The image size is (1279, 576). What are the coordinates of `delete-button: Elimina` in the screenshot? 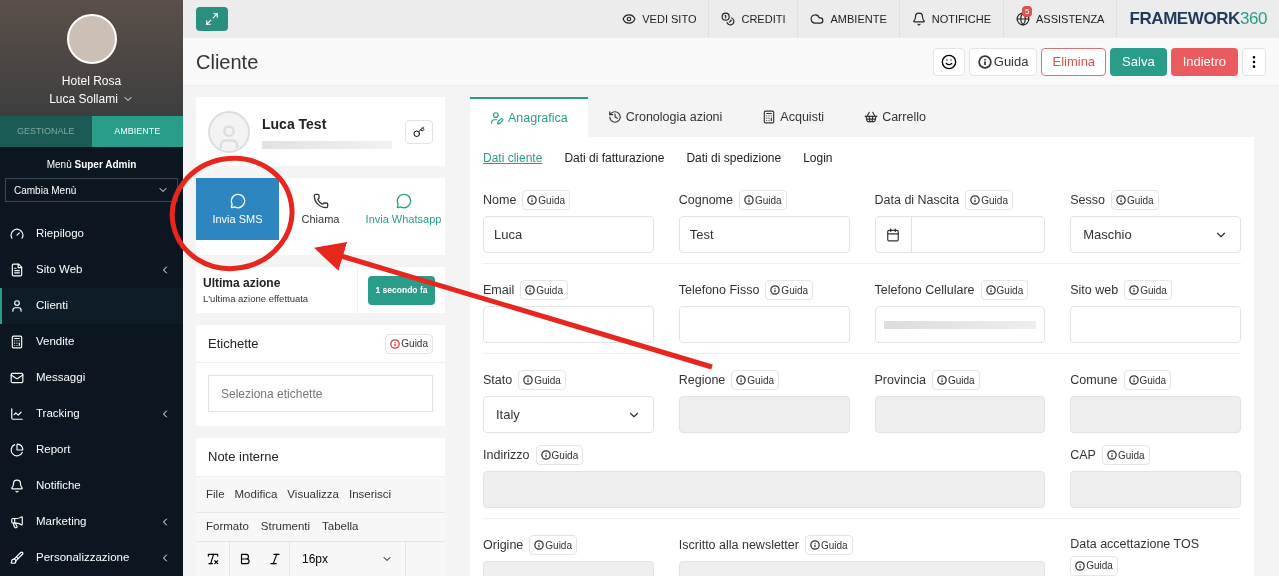 It's located at (1074, 61).